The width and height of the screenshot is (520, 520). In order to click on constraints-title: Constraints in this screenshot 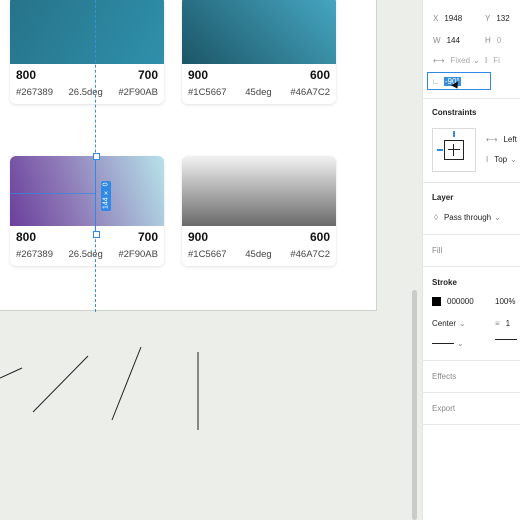, I will do `click(454, 112)`.